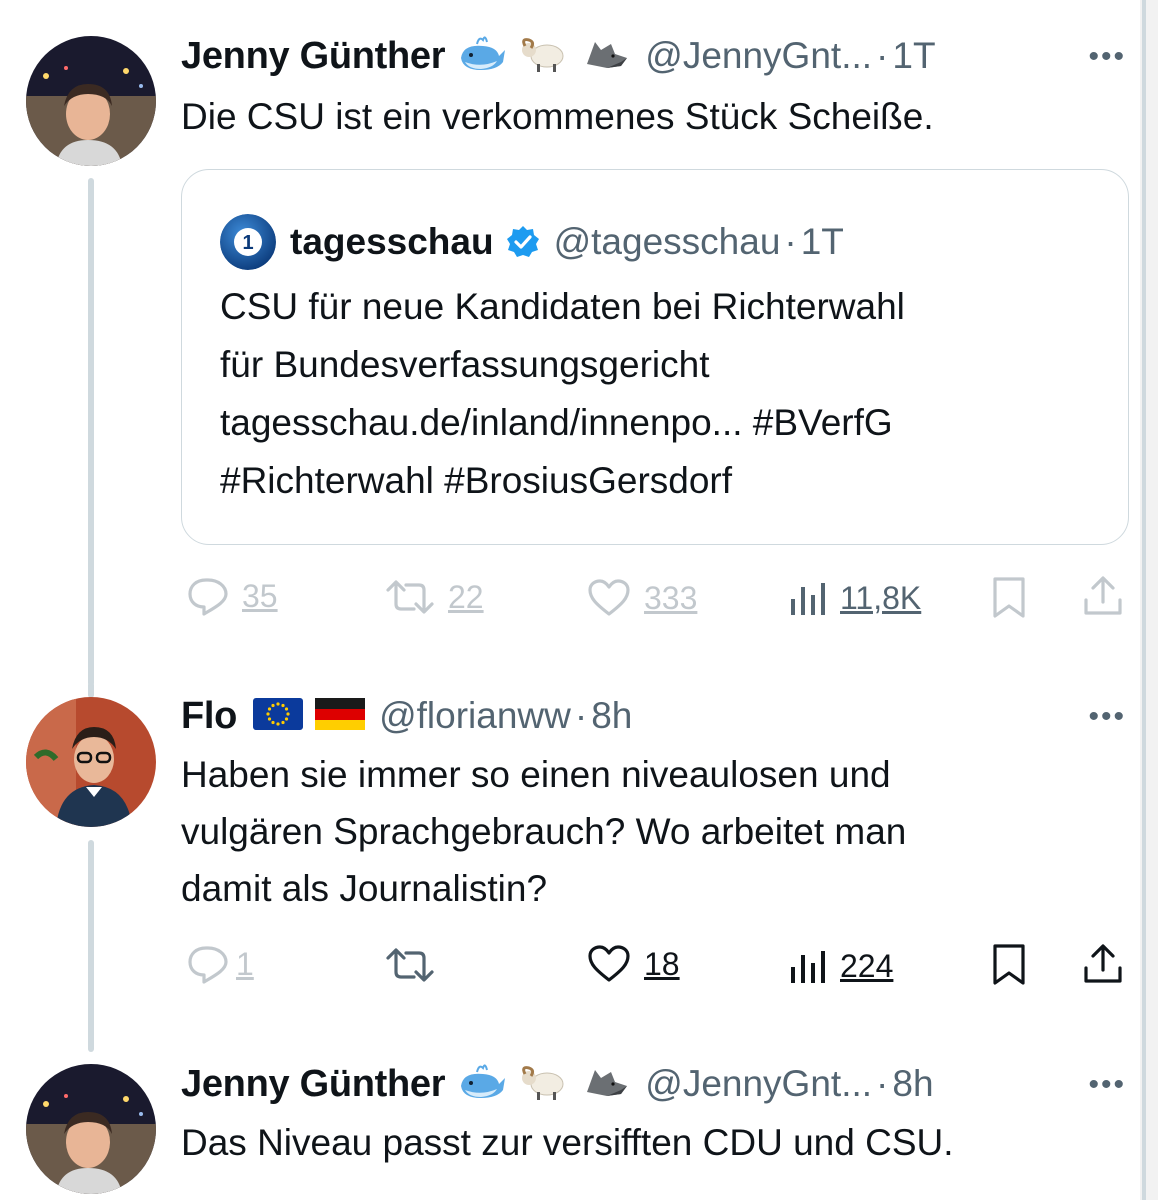 The image size is (1158, 1200). What do you see at coordinates (475, 716) in the screenshot?
I see `author-handle: @florianww` at bounding box center [475, 716].